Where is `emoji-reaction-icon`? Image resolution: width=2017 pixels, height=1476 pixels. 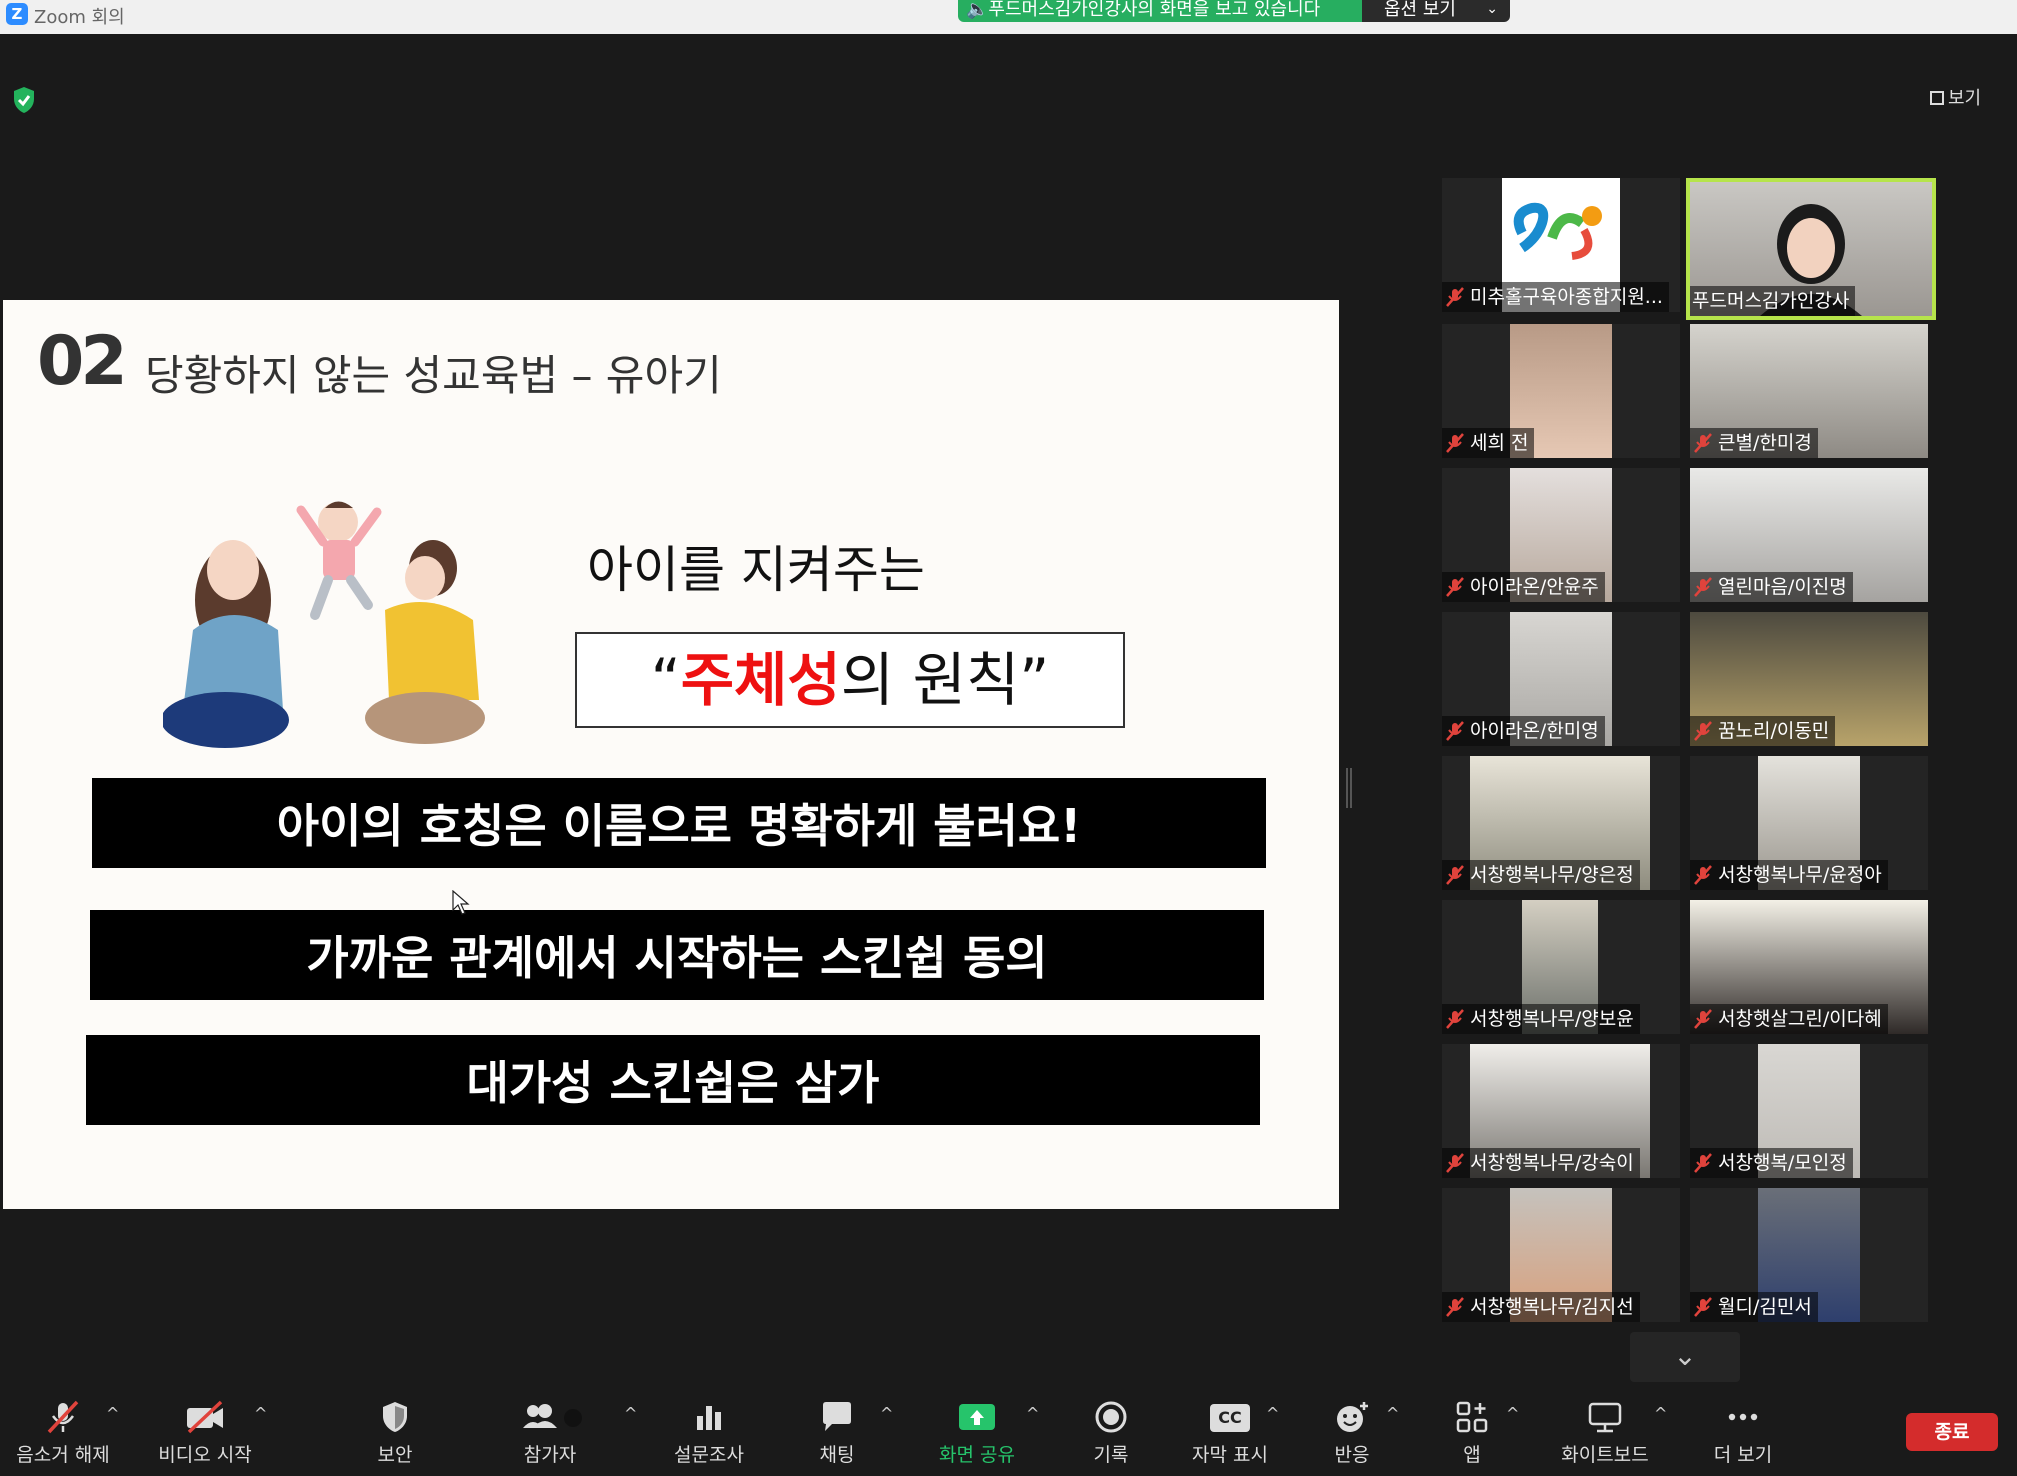
emoji-reaction-icon is located at coordinates (1352, 1417).